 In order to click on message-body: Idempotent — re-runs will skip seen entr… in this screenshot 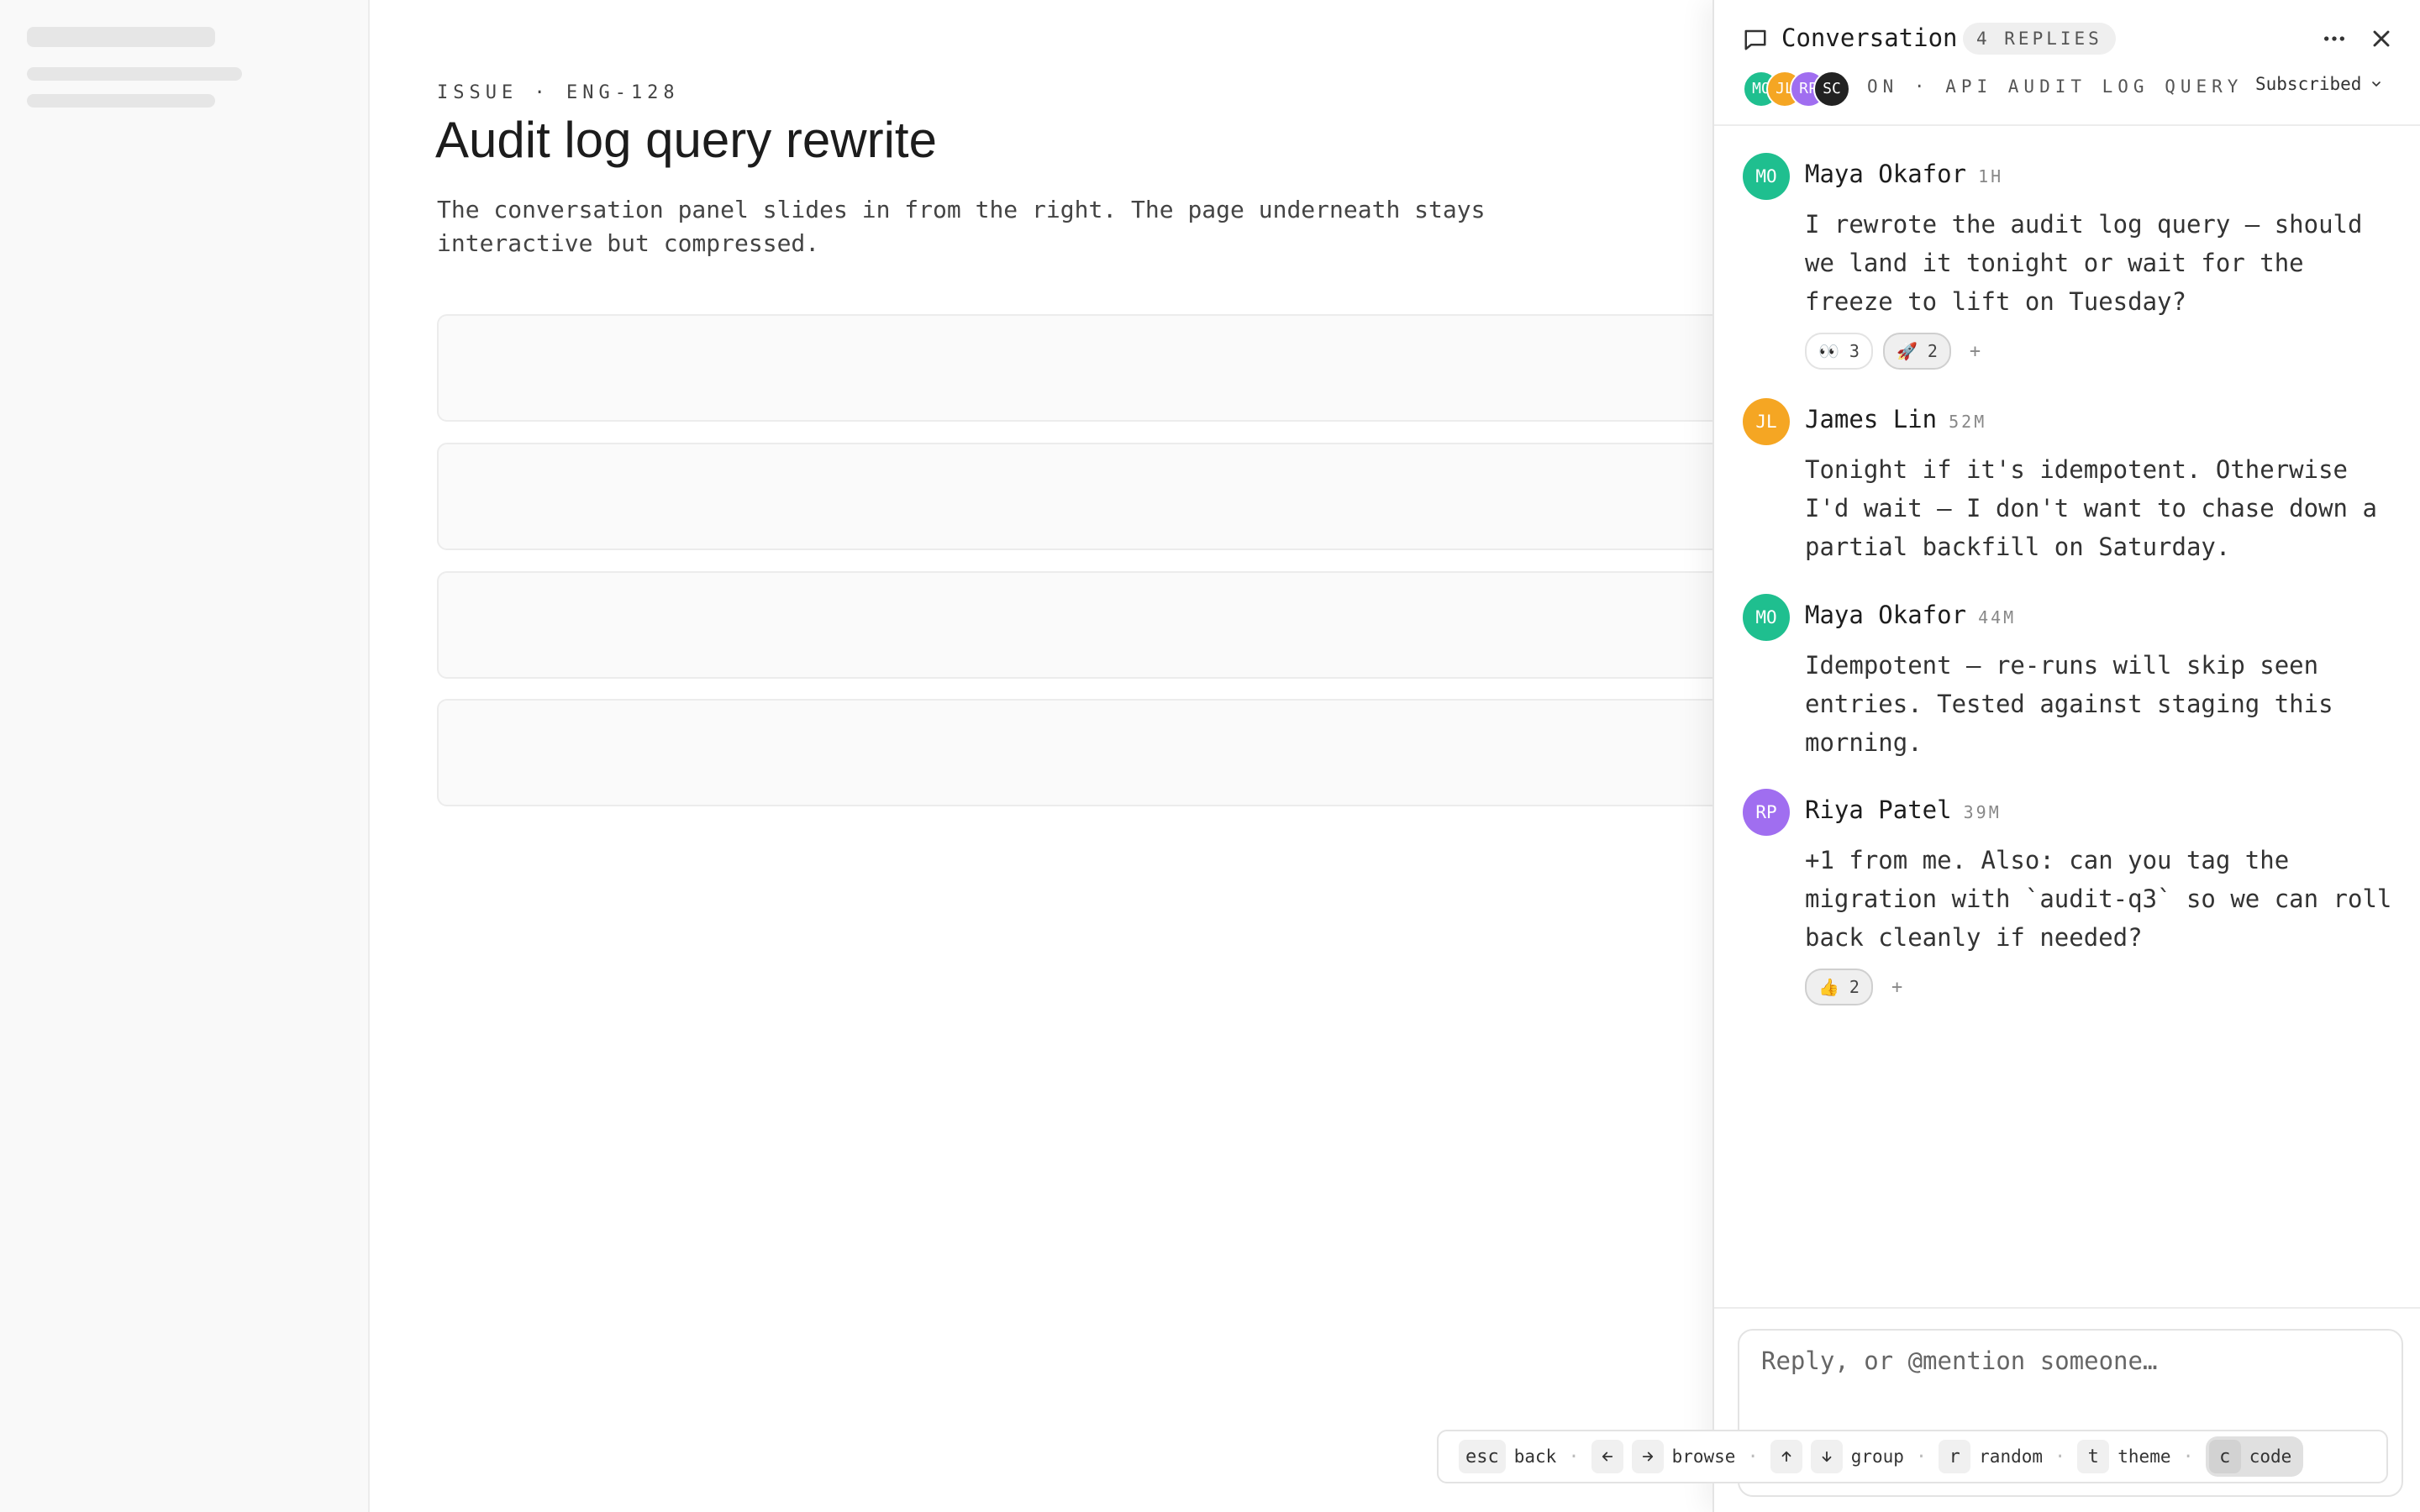, I will do `click(2069, 704)`.